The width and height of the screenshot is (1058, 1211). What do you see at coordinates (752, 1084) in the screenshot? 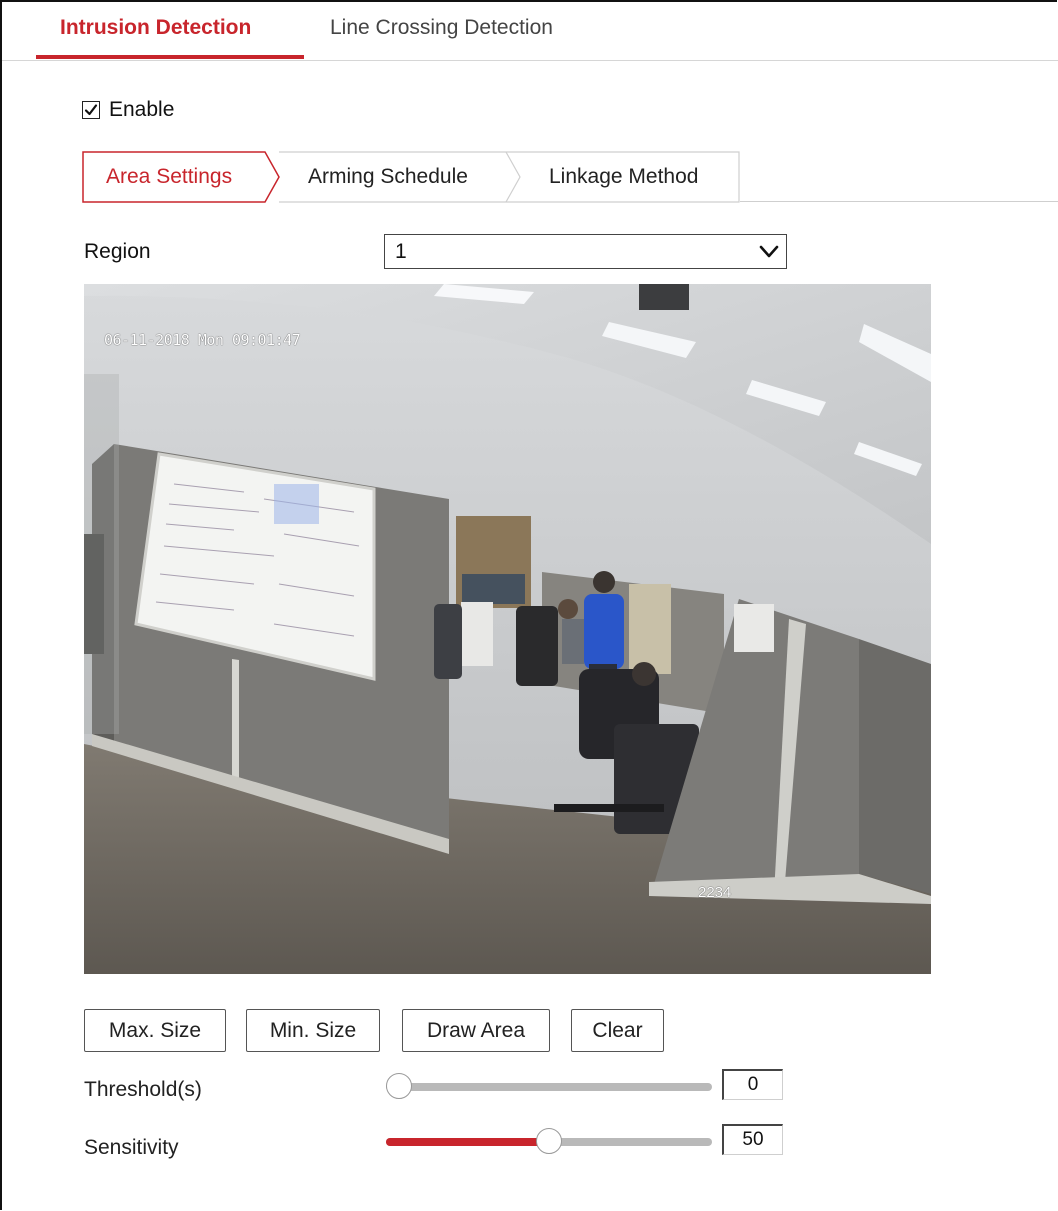
I see `threshold-value-field: 0` at bounding box center [752, 1084].